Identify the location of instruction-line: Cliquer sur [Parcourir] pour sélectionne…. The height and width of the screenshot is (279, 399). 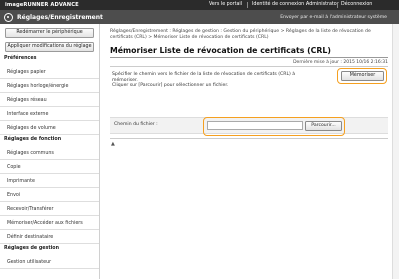
(170, 86).